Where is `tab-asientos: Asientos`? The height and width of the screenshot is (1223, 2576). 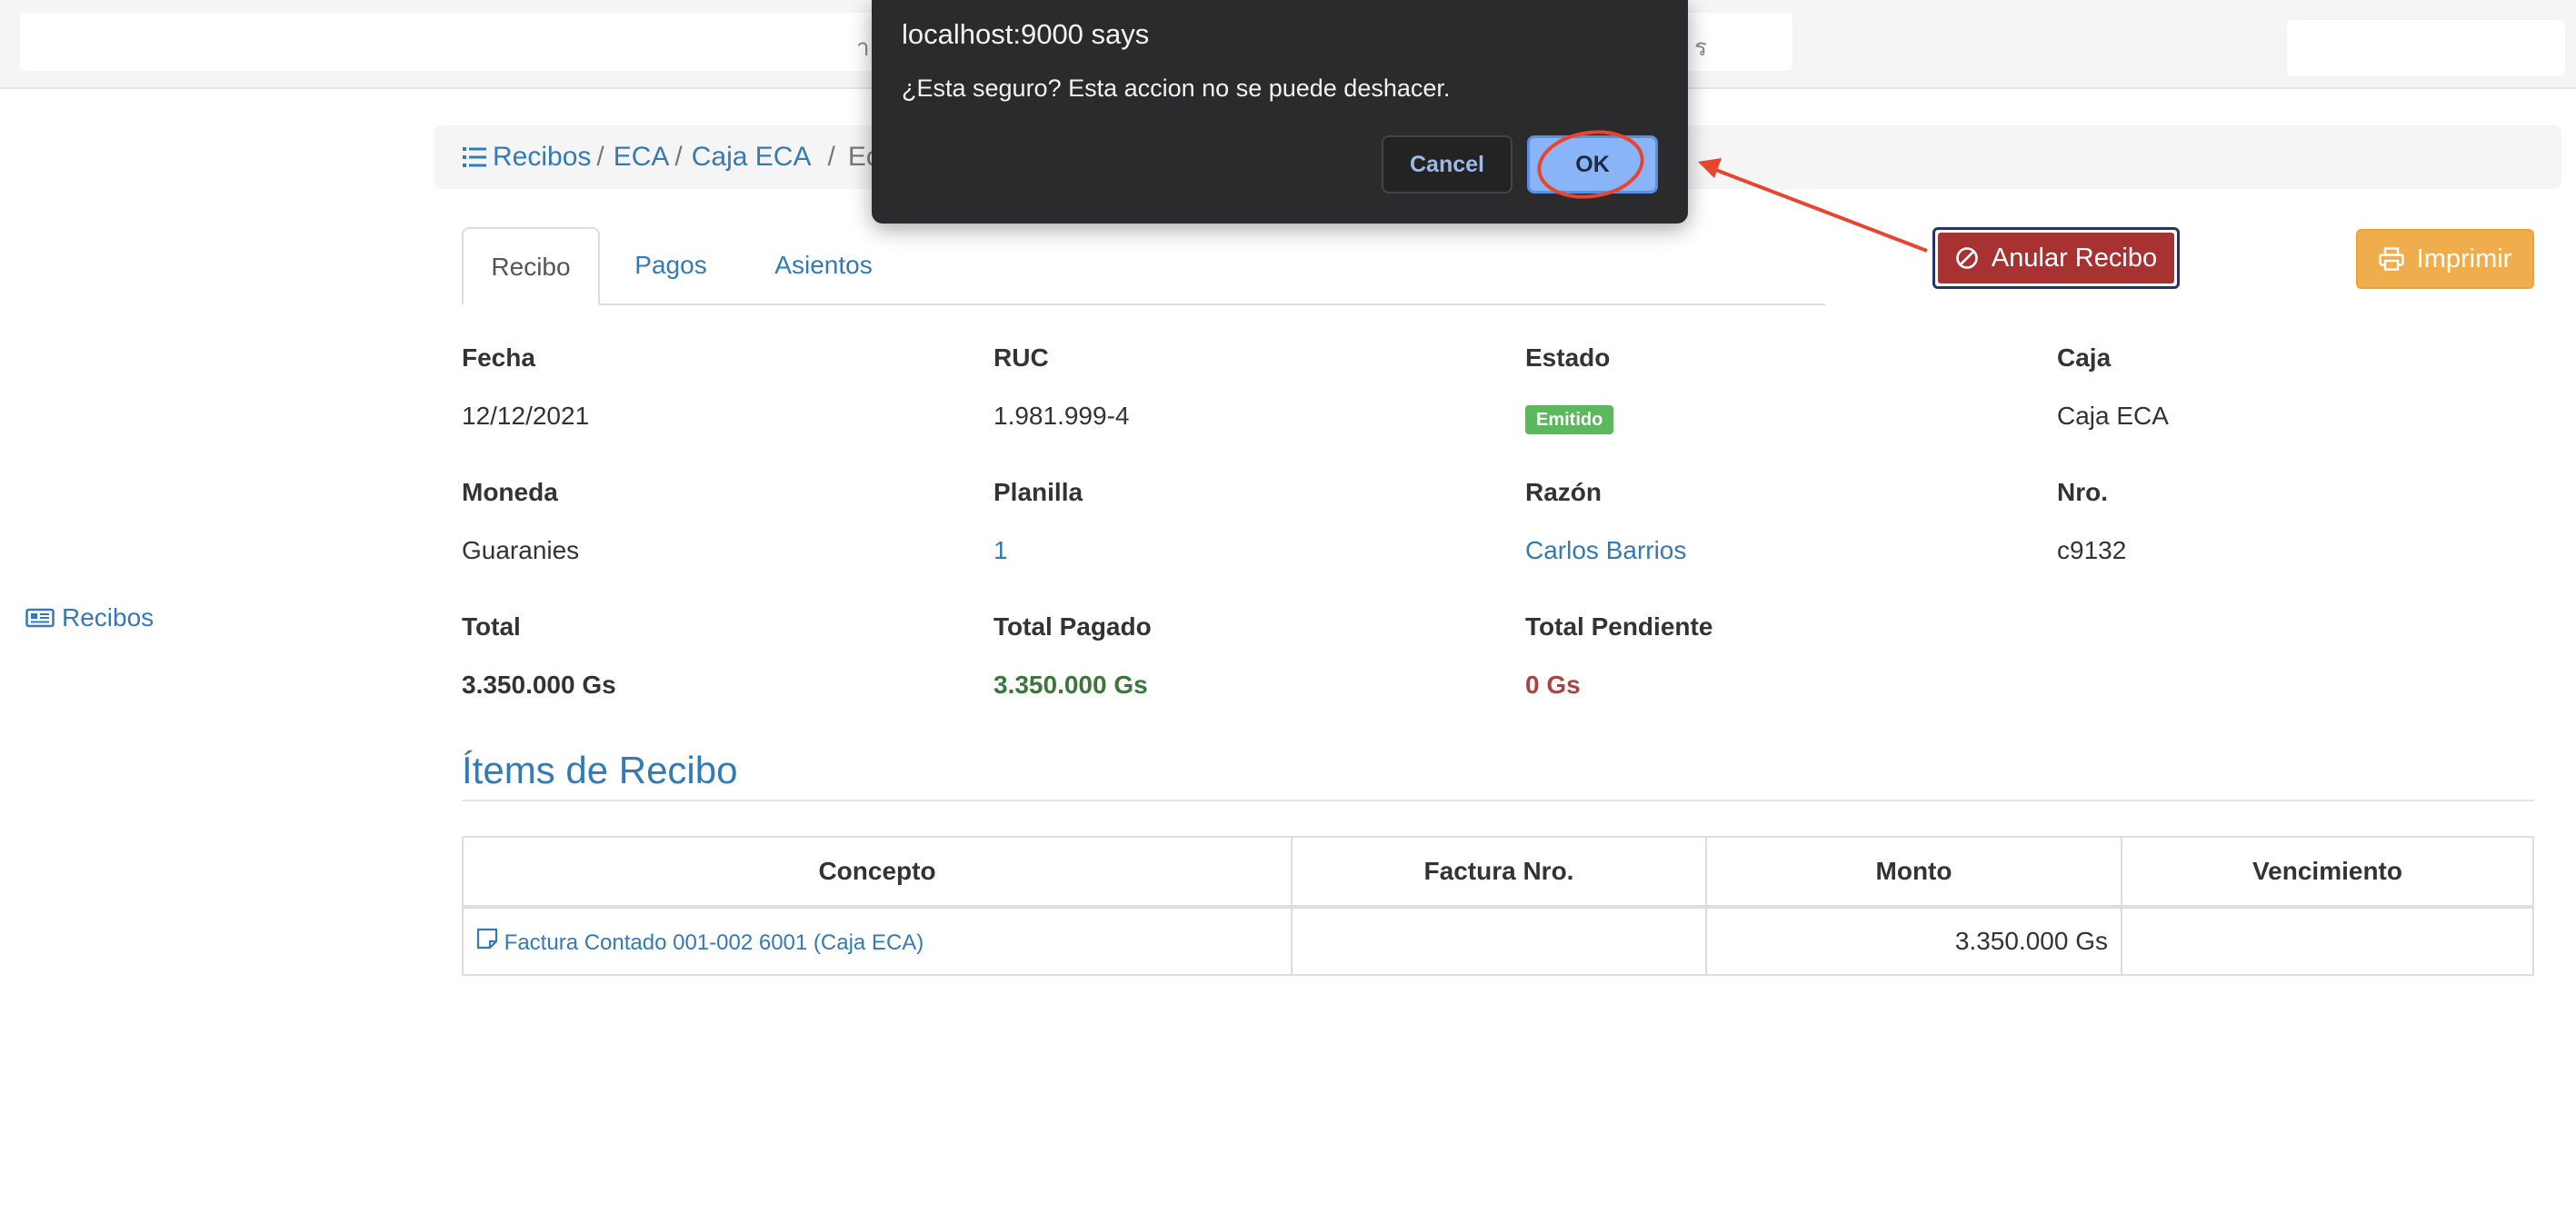
tab-asientos: Asientos is located at coordinates (823, 265).